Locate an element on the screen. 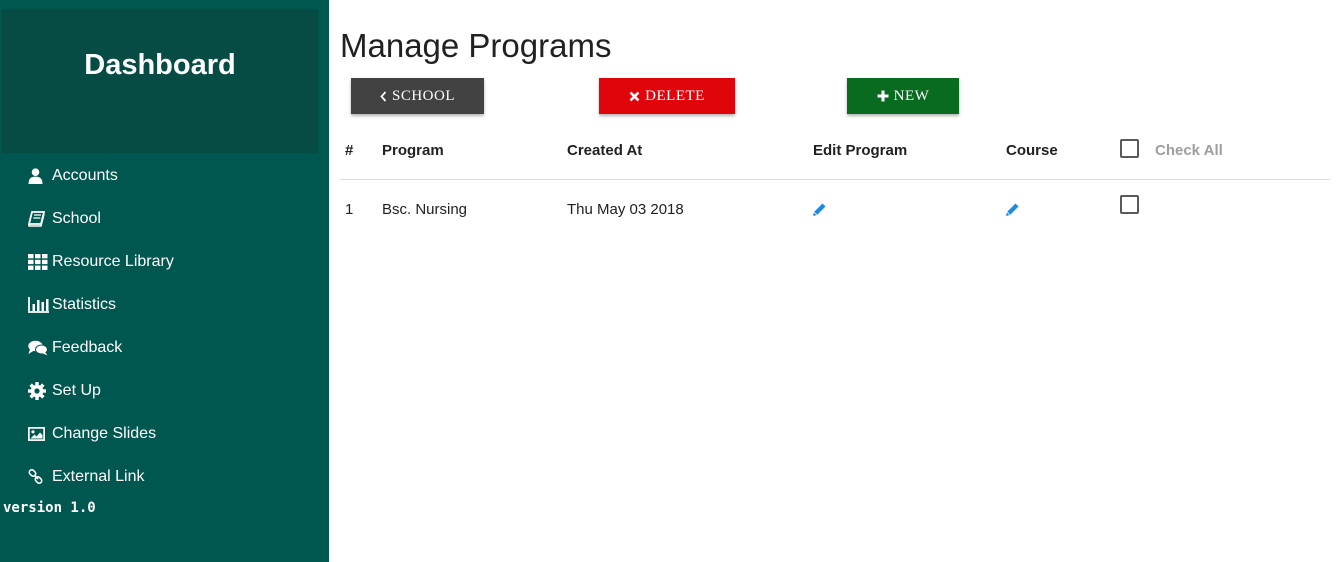 The height and width of the screenshot is (562, 1344). table-header-divider is located at coordinates (835, 179).